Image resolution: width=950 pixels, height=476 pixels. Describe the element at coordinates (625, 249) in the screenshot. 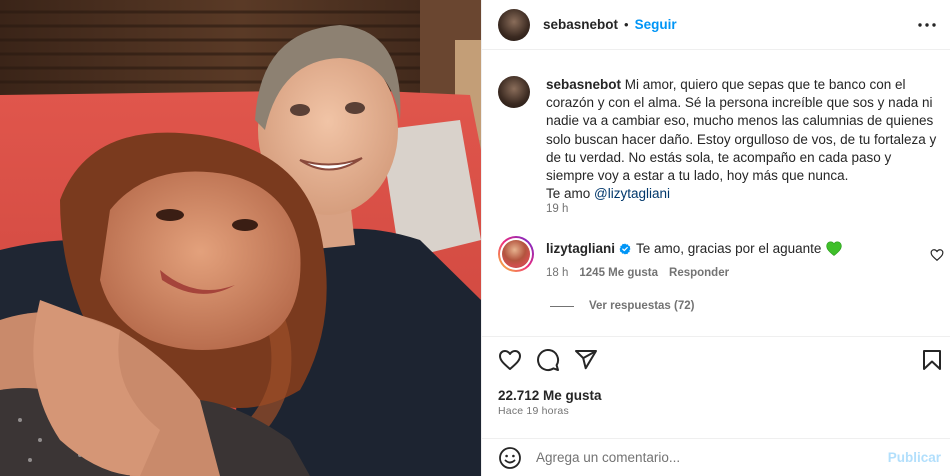

I see `verified-badge-icon` at that location.